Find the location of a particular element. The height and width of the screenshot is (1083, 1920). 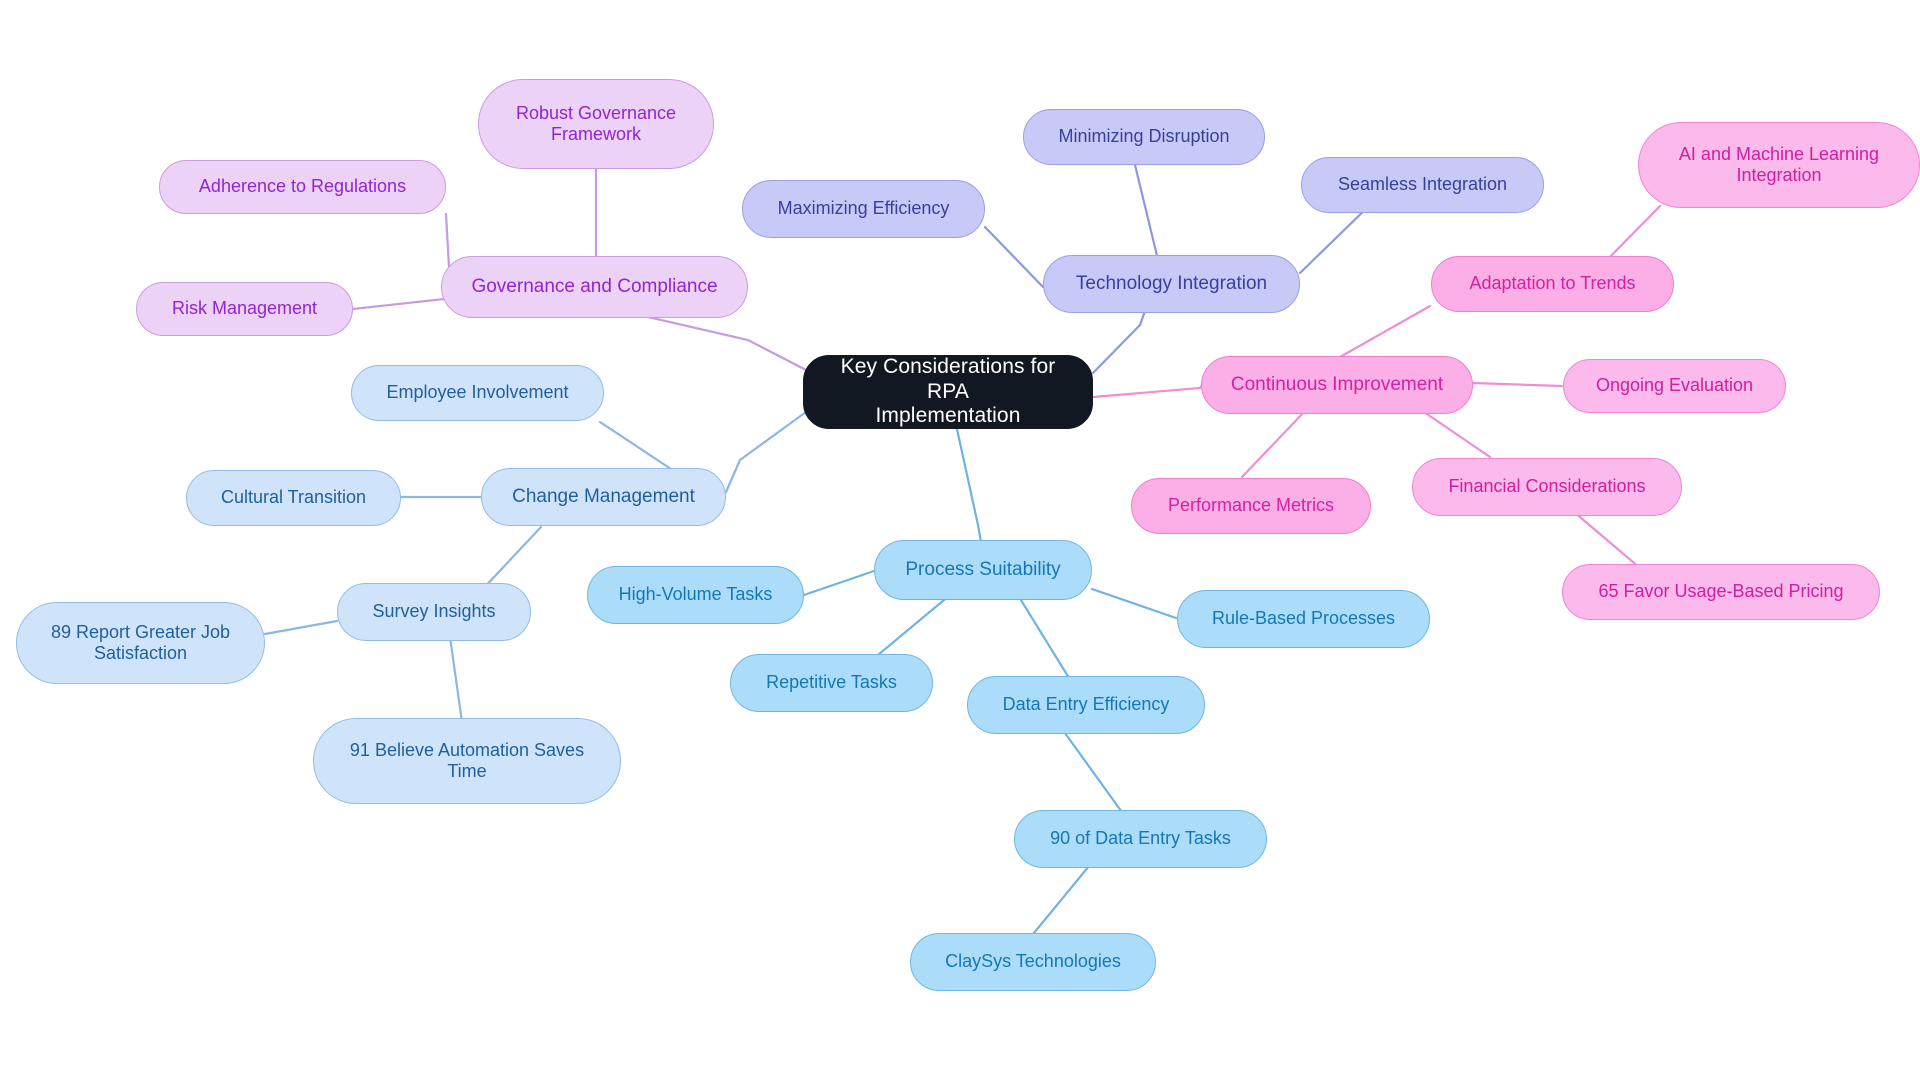

node-report-greater-job-satisfaction: 89 Report Greater Job Satisfaction is located at coordinates (140, 643).